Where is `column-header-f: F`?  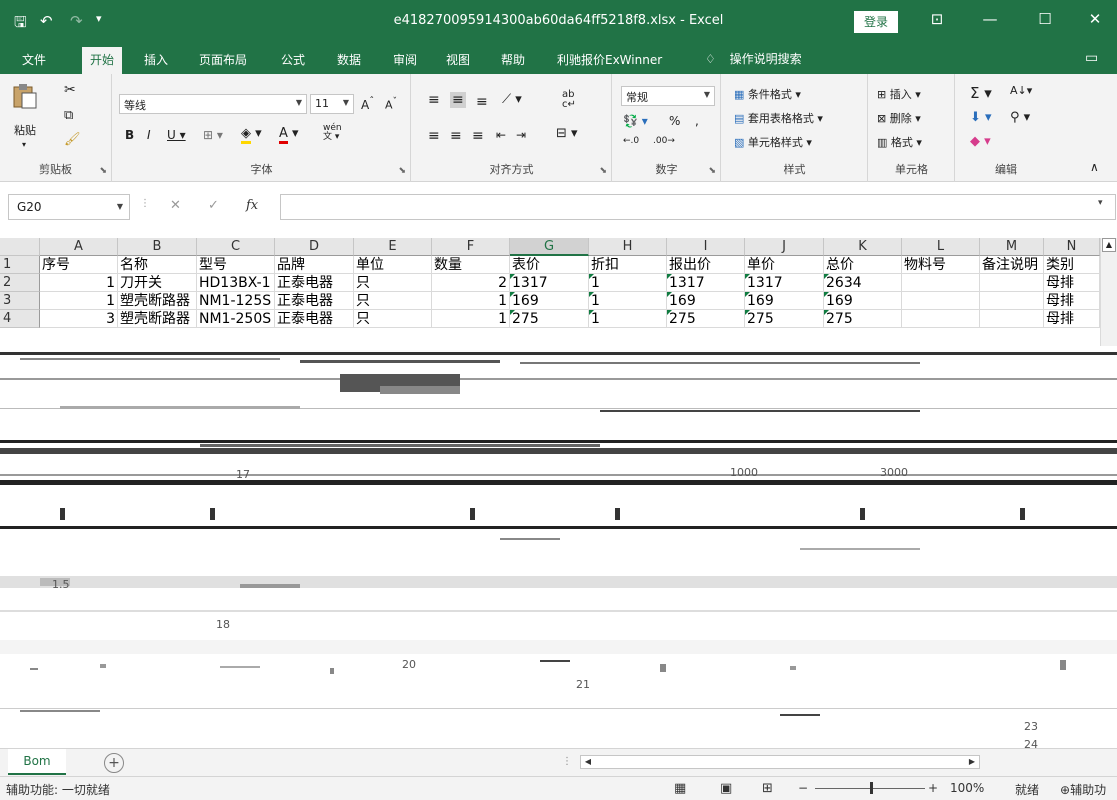
column-header-f: F is located at coordinates (471, 247).